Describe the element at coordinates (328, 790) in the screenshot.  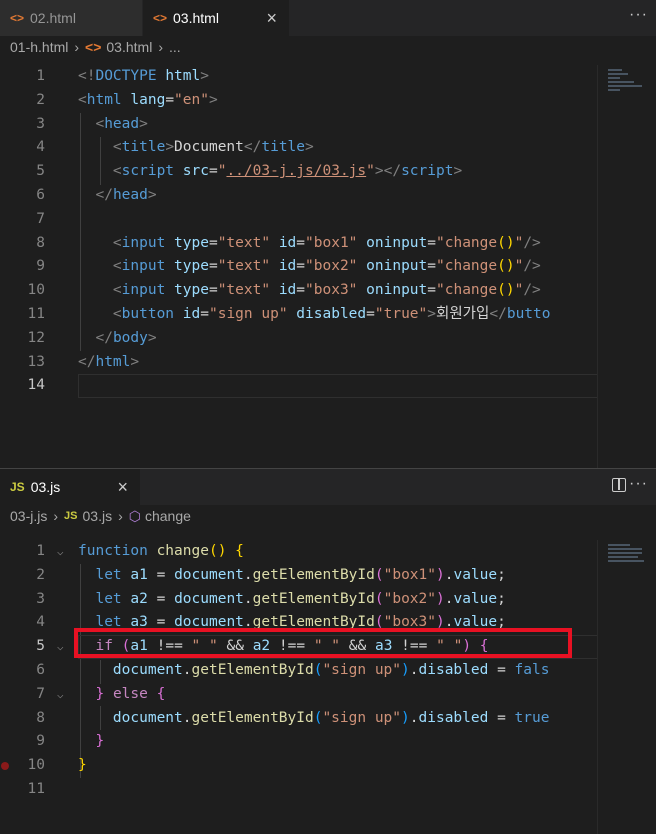
I see `code-line: 11` at that location.